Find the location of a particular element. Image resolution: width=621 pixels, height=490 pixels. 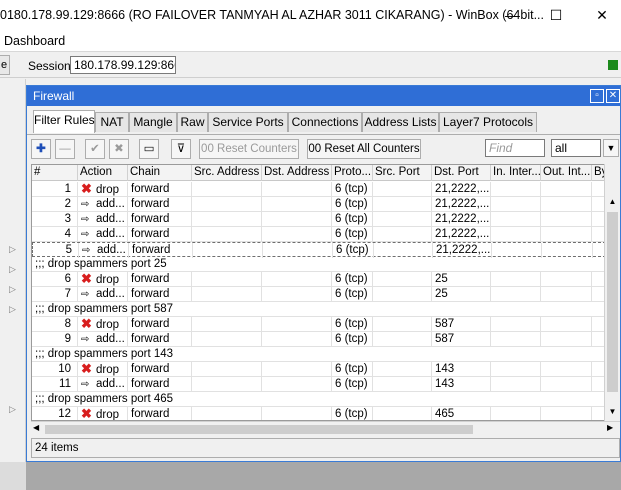

tab-nat: NAT is located at coordinates (112, 122).